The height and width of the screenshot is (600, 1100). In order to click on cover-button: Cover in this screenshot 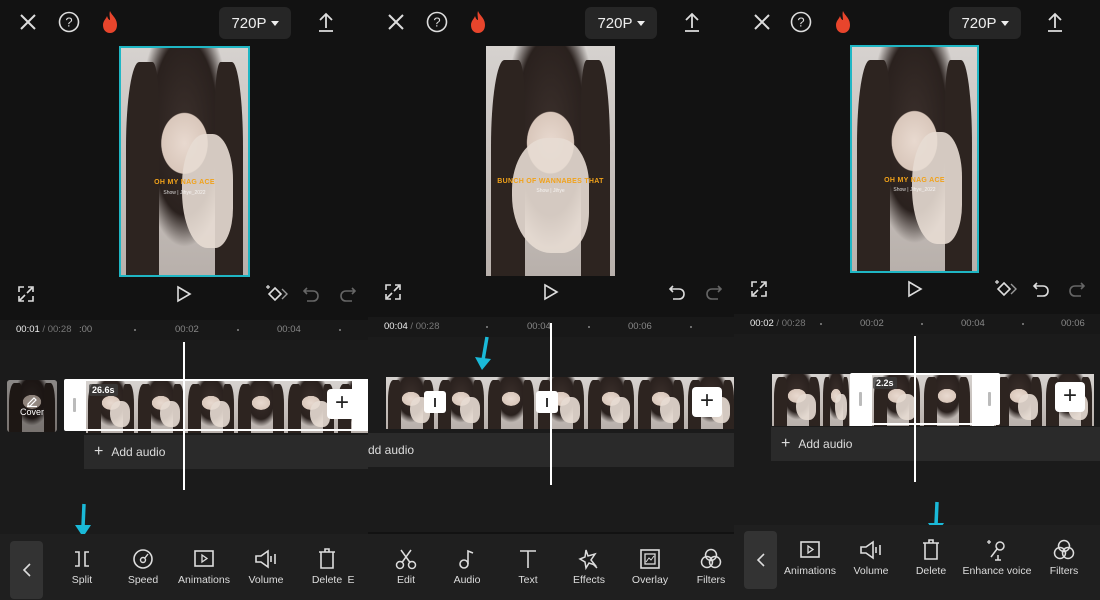, I will do `click(32, 406)`.